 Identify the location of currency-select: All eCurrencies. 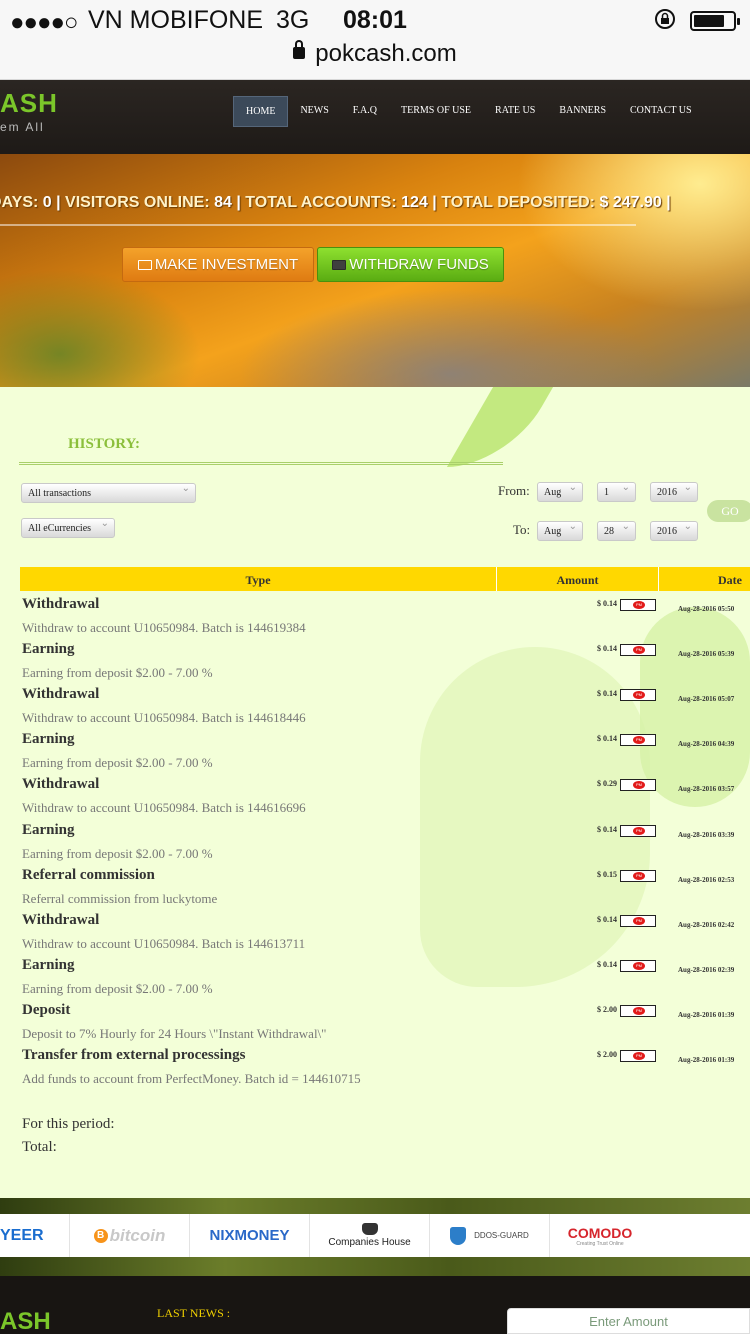
(68, 528).